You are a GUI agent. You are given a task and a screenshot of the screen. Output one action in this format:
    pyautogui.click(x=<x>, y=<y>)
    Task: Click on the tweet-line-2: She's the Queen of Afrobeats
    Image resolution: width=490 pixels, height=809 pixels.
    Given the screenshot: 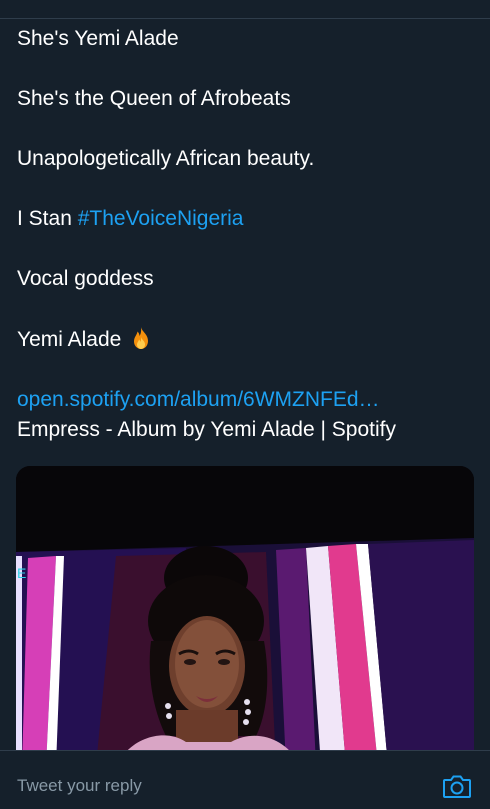 What is the action you would take?
    pyautogui.click(x=154, y=98)
    